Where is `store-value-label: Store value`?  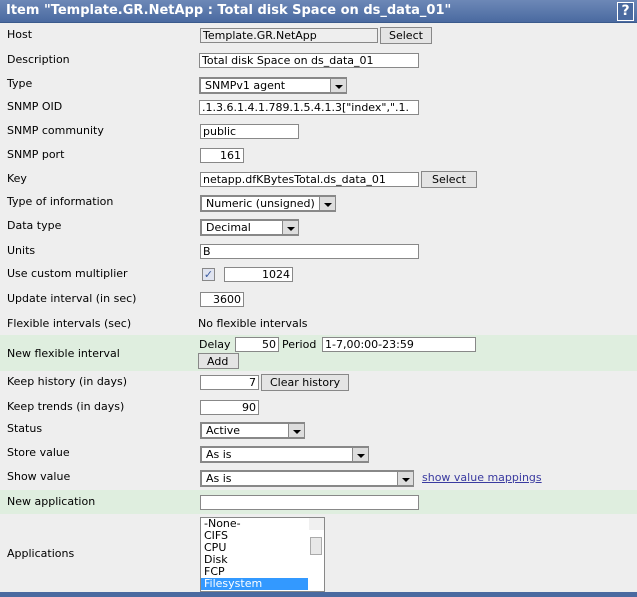 store-value-label: Store value is located at coordinates (38, 452).